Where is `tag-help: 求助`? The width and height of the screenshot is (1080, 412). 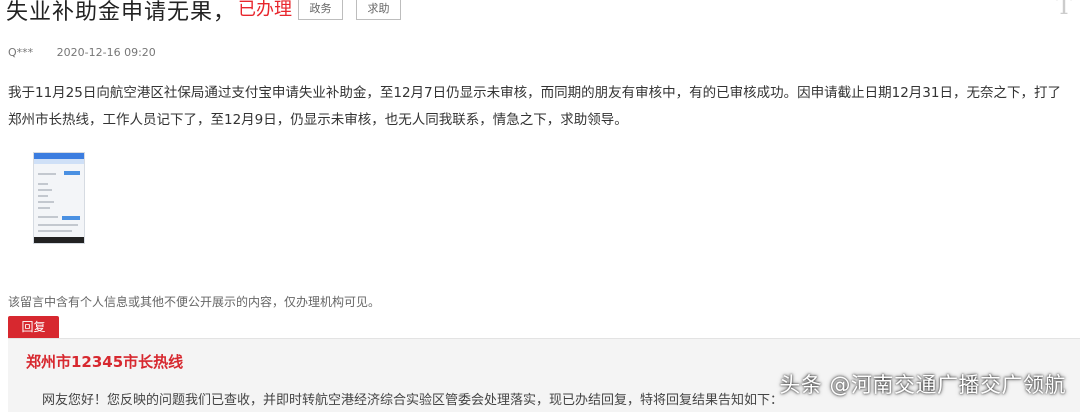
tag-help: 求助 is located at coordinates (378, 10).